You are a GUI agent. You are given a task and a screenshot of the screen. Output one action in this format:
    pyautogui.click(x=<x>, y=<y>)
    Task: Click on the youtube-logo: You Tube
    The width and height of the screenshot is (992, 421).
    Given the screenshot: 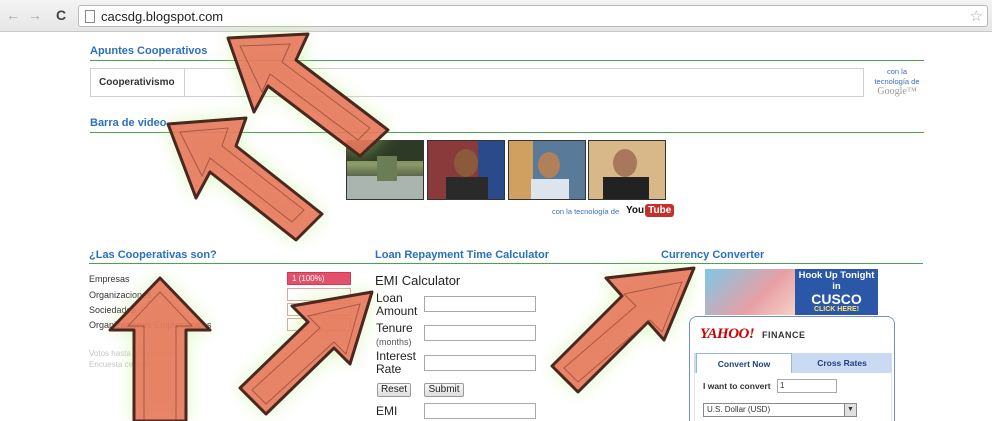 What is the action you would take?
    pyautogui.click(x=650, y=211)
    